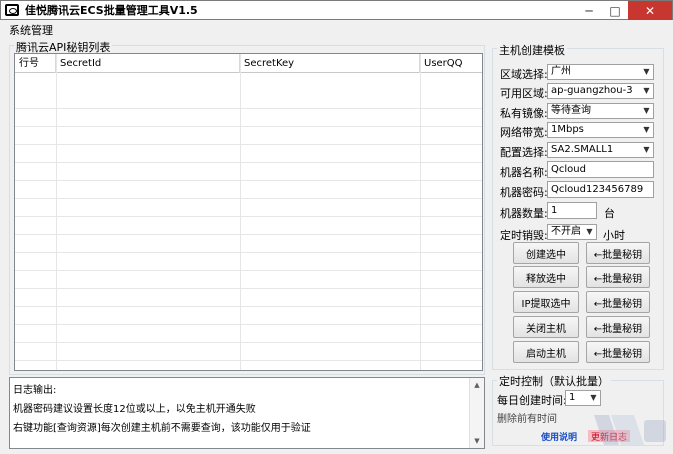 This screenshot has height=454, width=673. I want to click on config-select: SA2.SMALL1 ▼, so click(600, 150).